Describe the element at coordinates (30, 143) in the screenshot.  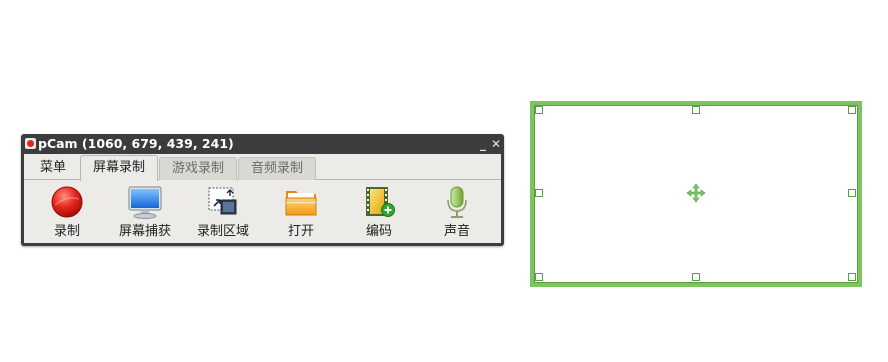
I see `app-icon` at that location.